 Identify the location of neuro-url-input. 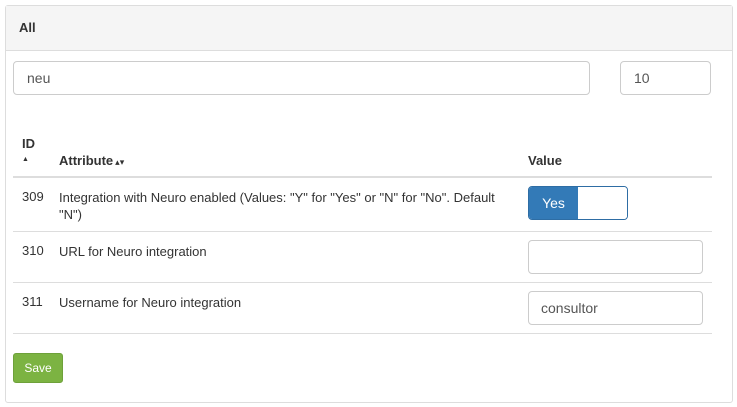
(615, 257).